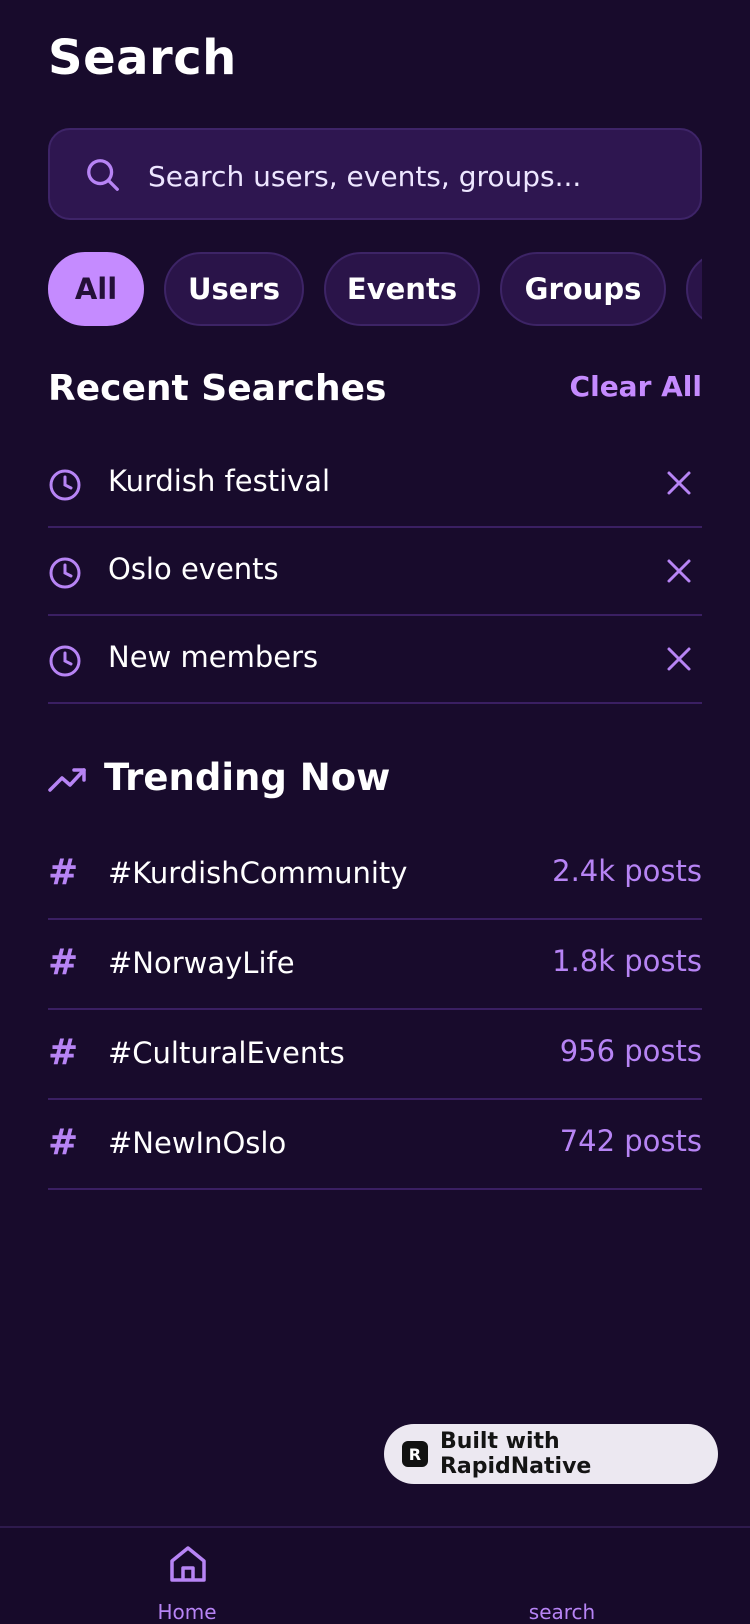 Image resolution: width=750 pixels, height=1624 pixels. Describe the element at coordinates (67, 780) in the screenshot. I see `trending-up-icon` at that location.